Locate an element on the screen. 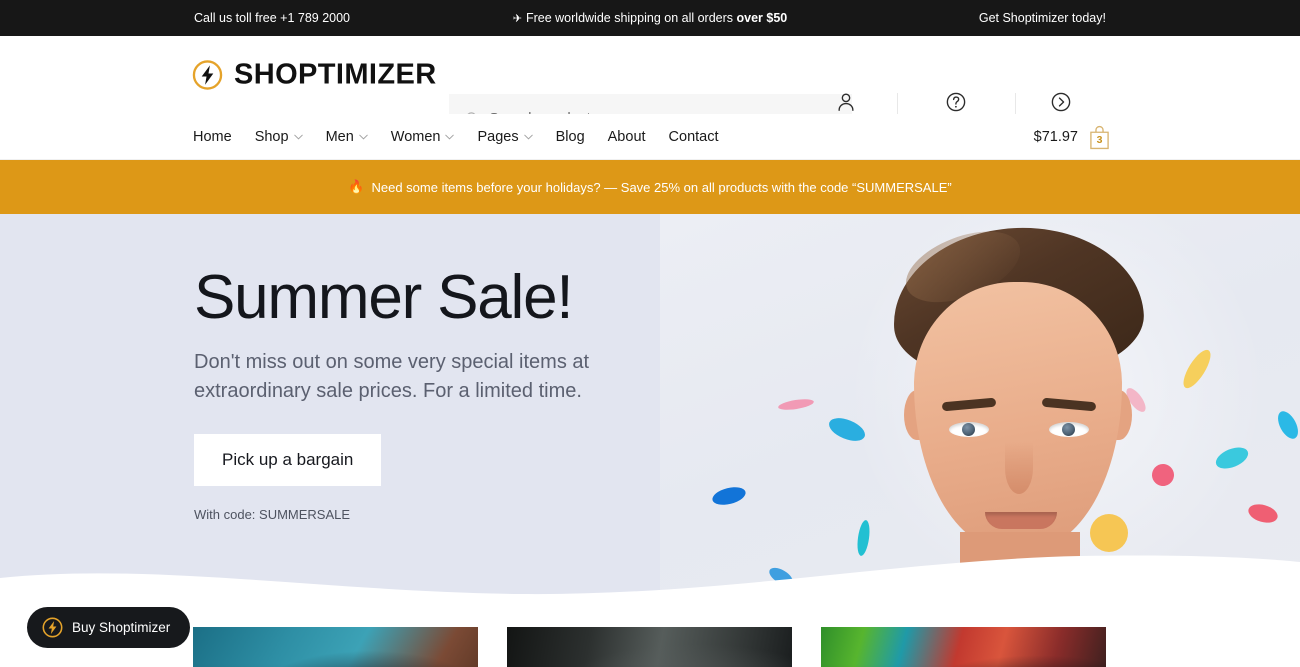 The image size is (1300, 667). topbar-cta-link: Get Shoptimizer today! is located at coordinates (1042, 18).